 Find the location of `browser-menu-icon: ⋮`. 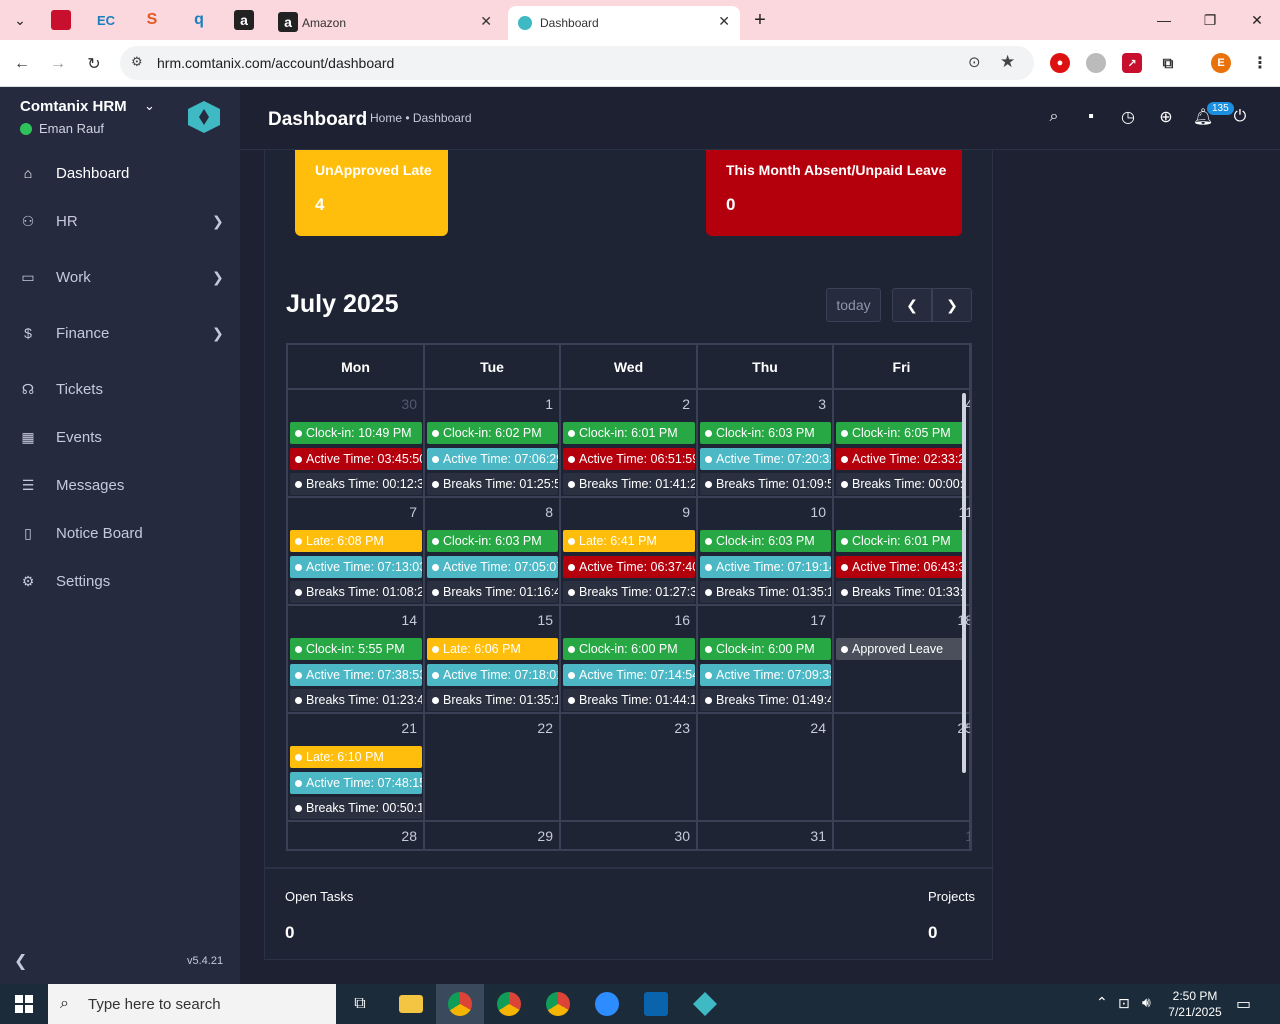

browser-menu-icon: ⋮ is located at coordinates (1260, 63).